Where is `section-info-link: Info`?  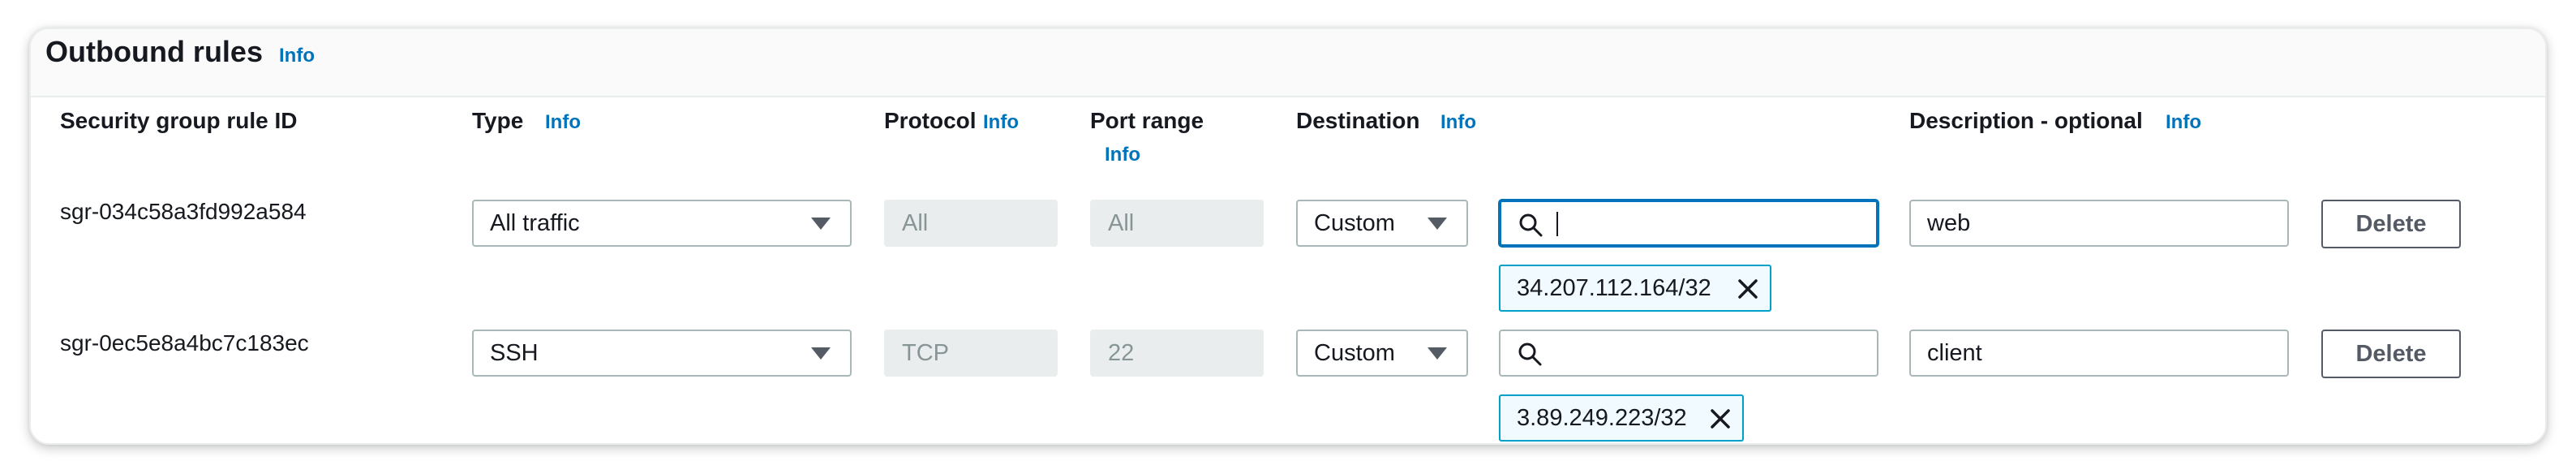 section-info-link: Info is located at coordinates (297, 56).